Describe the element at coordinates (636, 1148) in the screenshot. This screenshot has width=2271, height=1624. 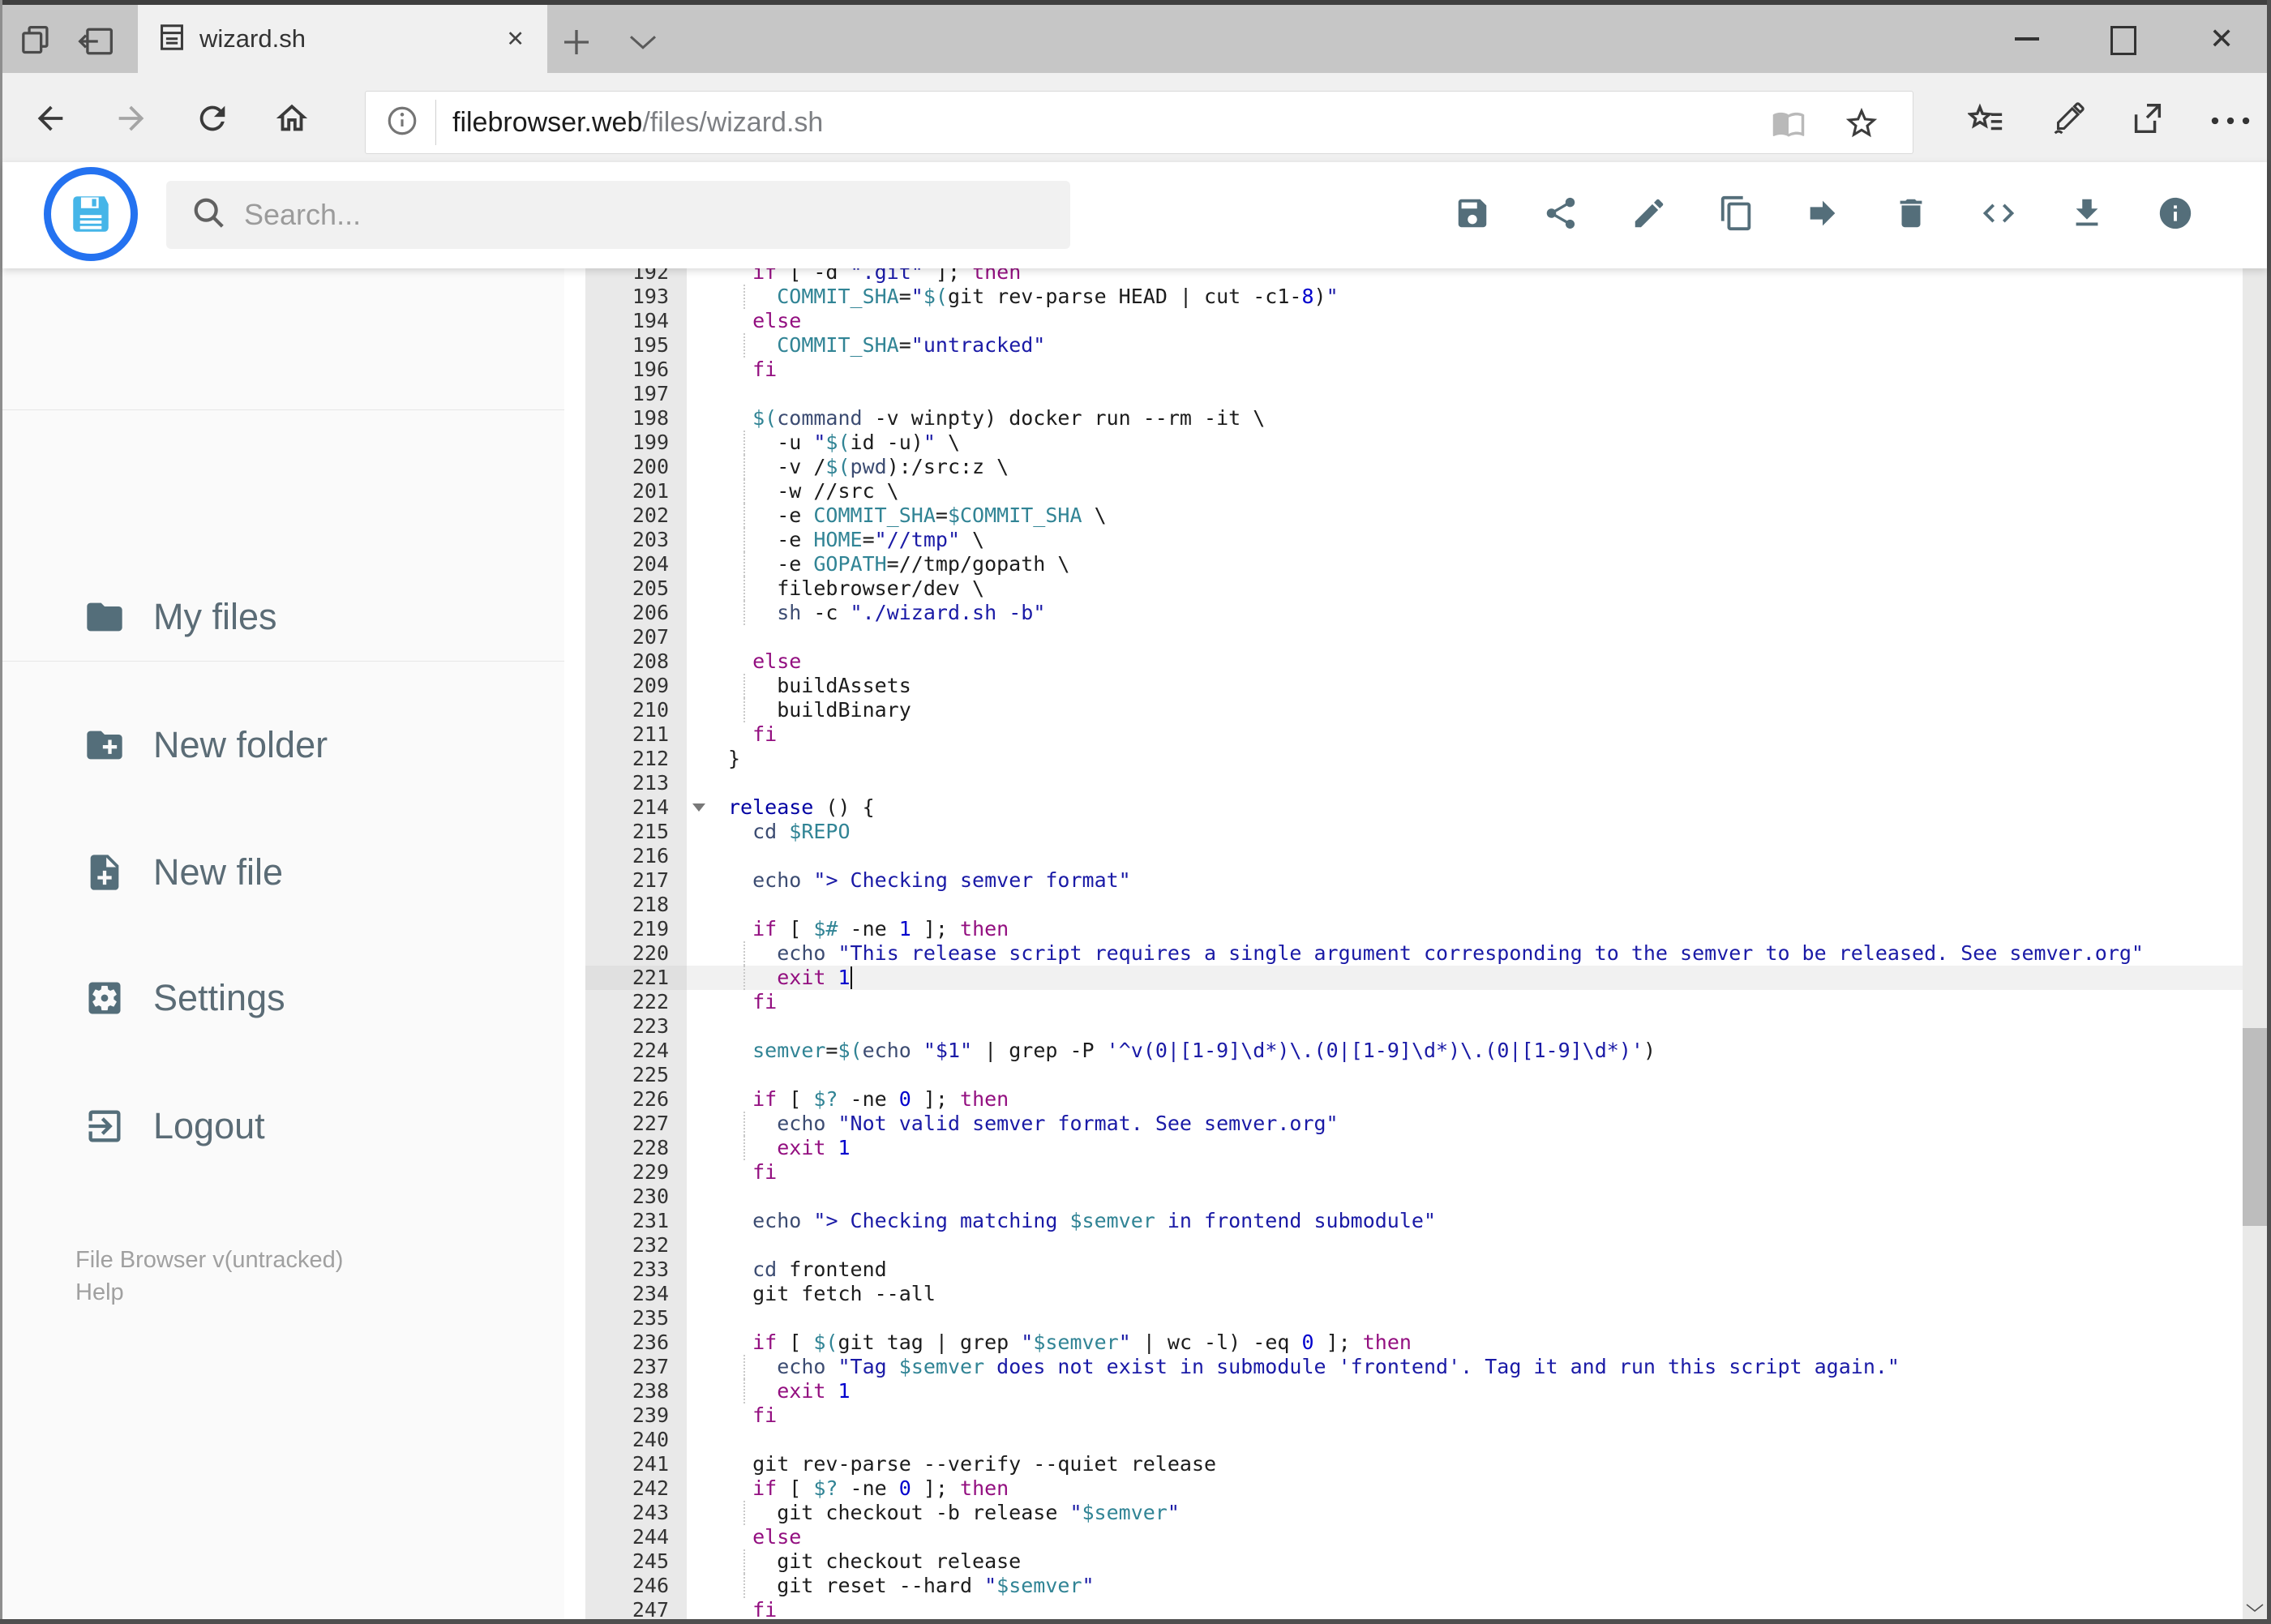
I see `line-number: 228` at that location.